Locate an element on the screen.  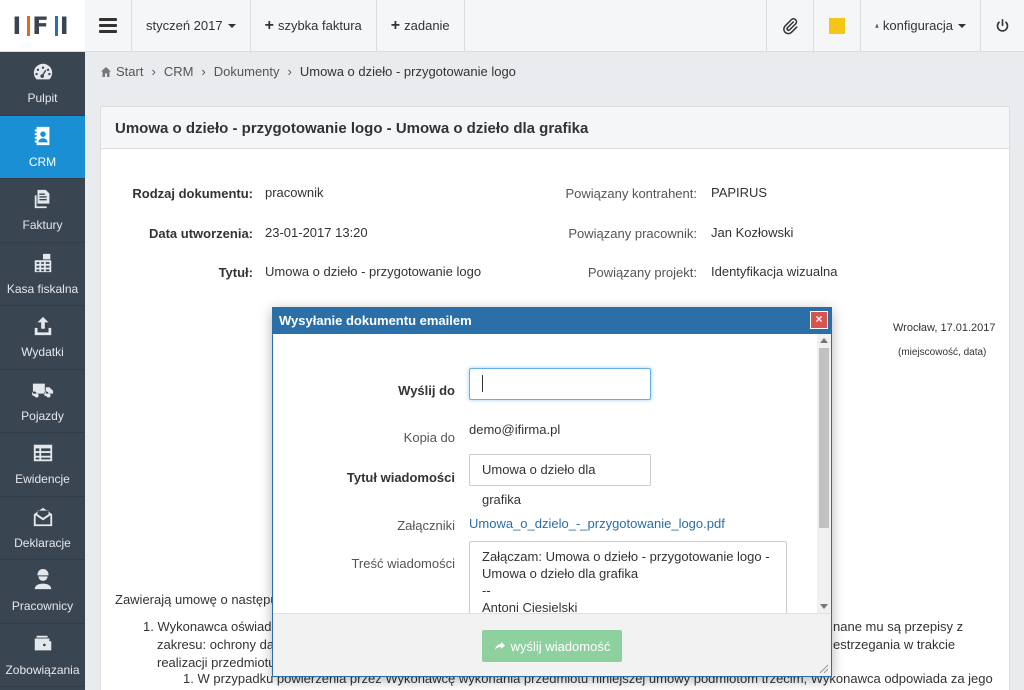
sidebar-item-label: Pojazdy is located at coordinates (42, 415).